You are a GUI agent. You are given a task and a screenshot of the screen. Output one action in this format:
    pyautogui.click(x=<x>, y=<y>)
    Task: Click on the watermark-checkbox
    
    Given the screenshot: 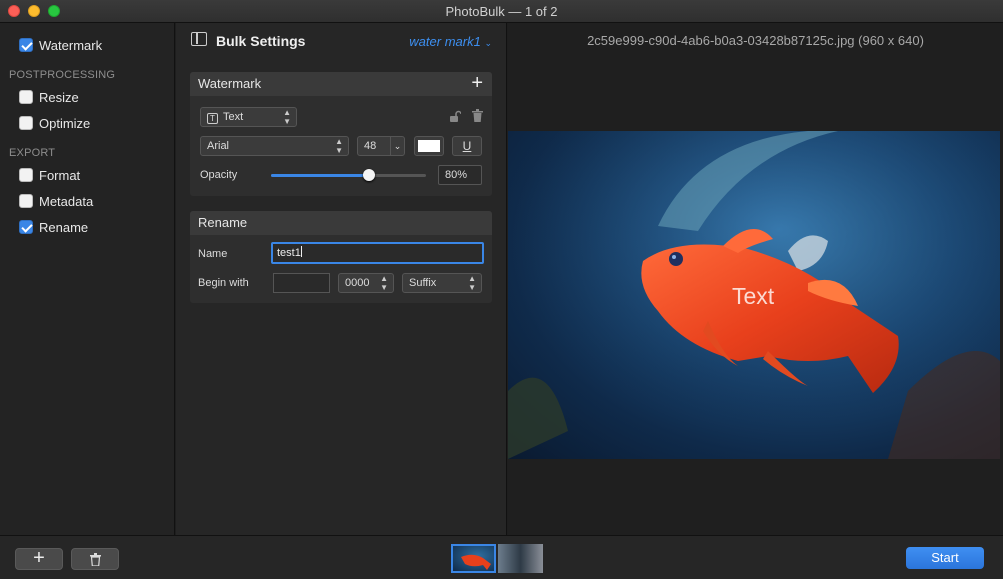 What is the action you would take?
    pyautogui.click(x=26, y=45)
    